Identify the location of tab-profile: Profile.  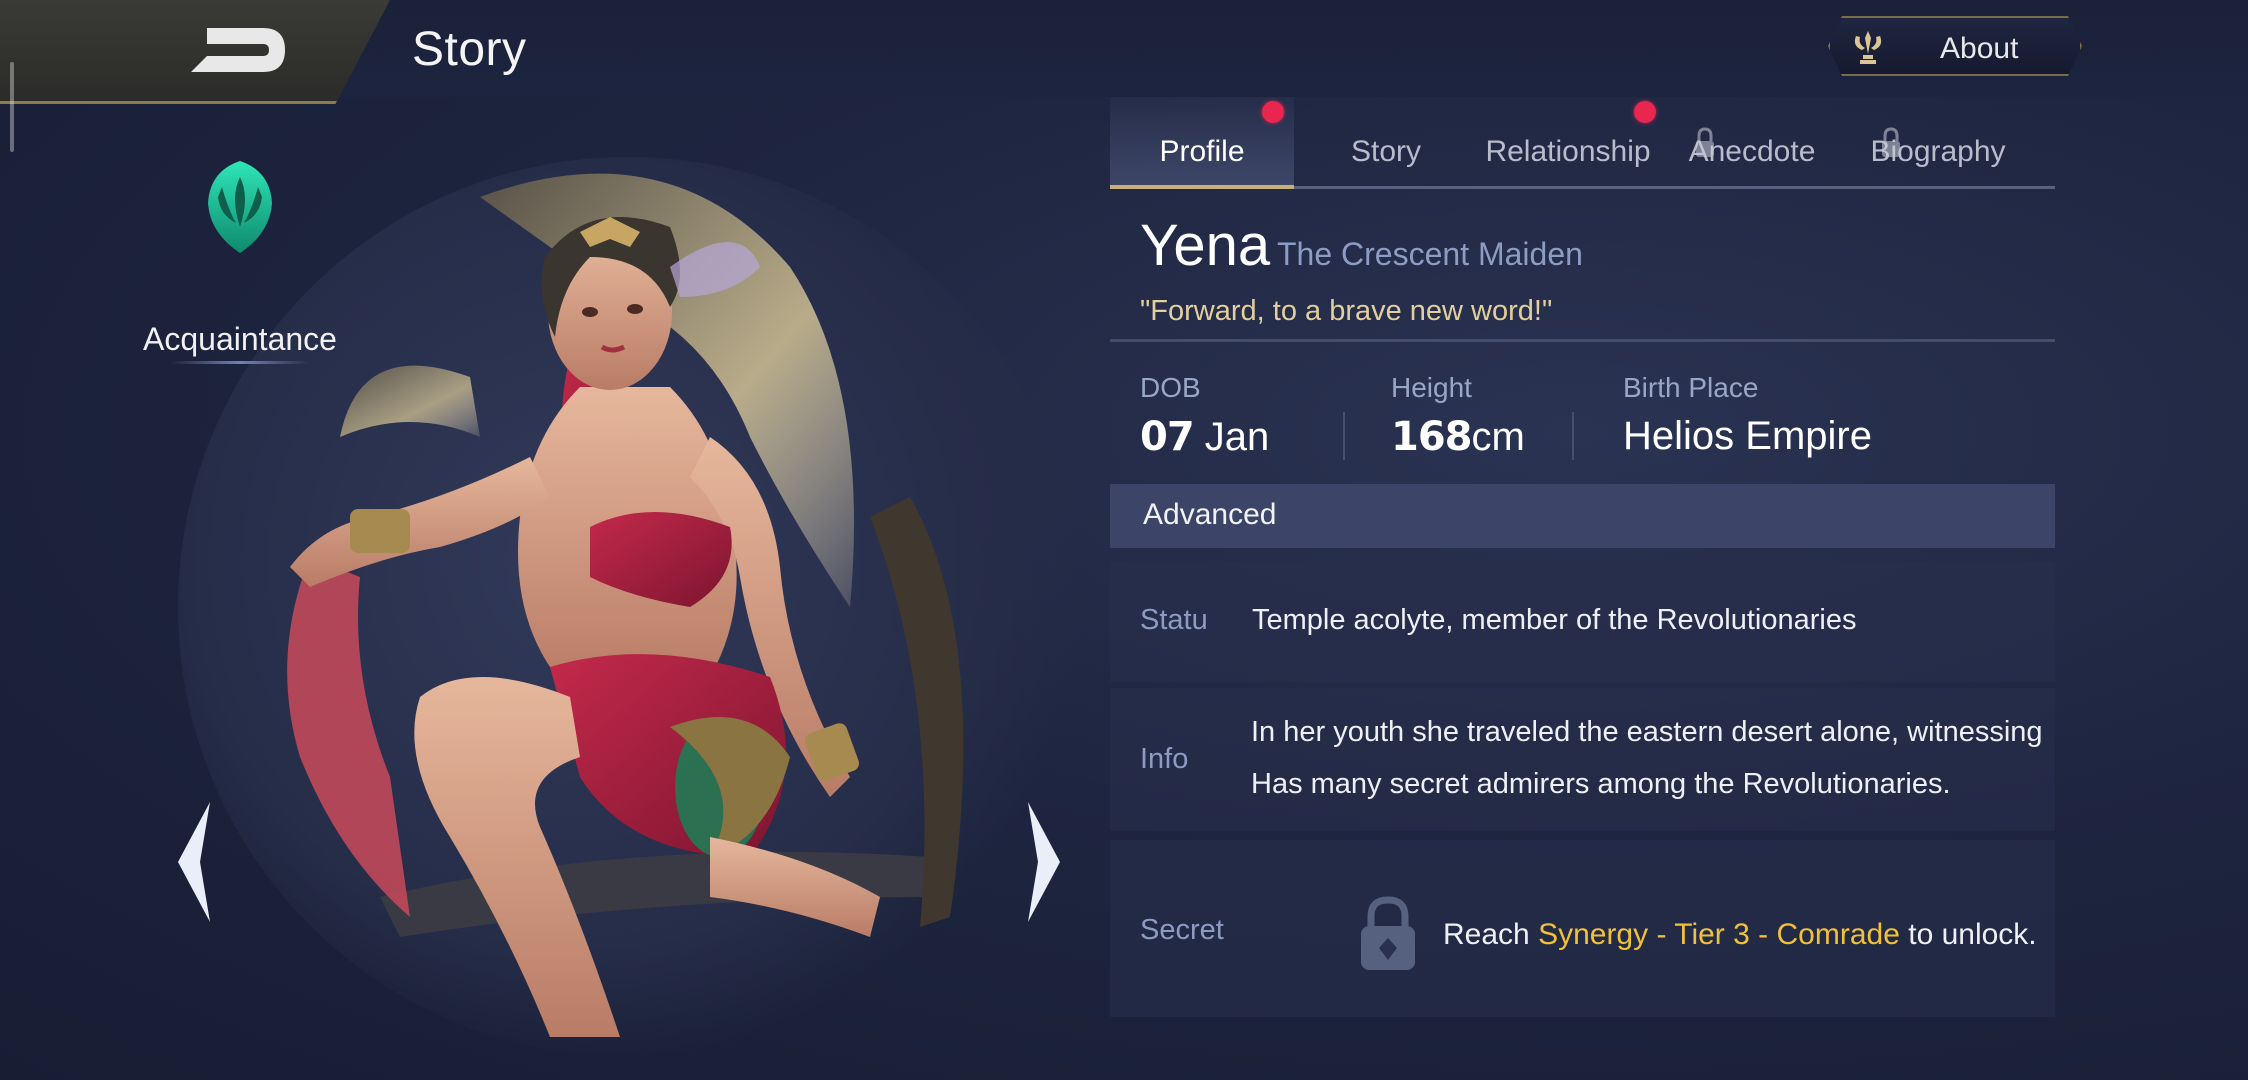
(1202, 143).